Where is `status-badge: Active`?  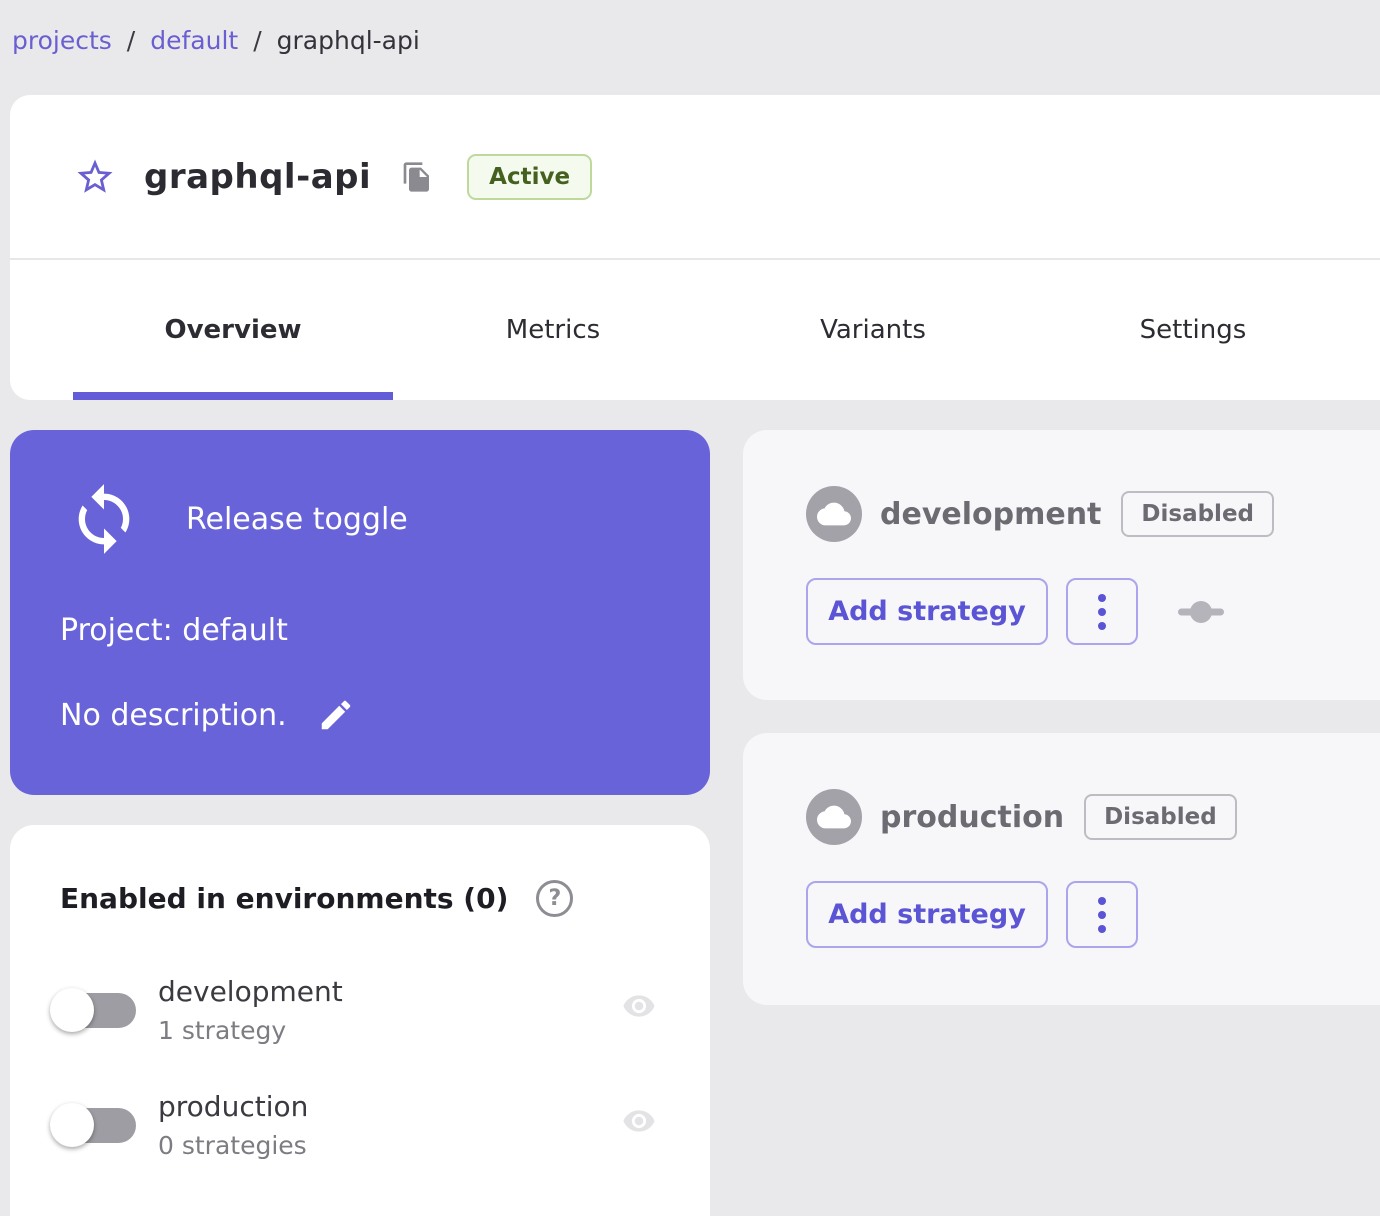 status-badge: Active is located at coordinates (530, 176).